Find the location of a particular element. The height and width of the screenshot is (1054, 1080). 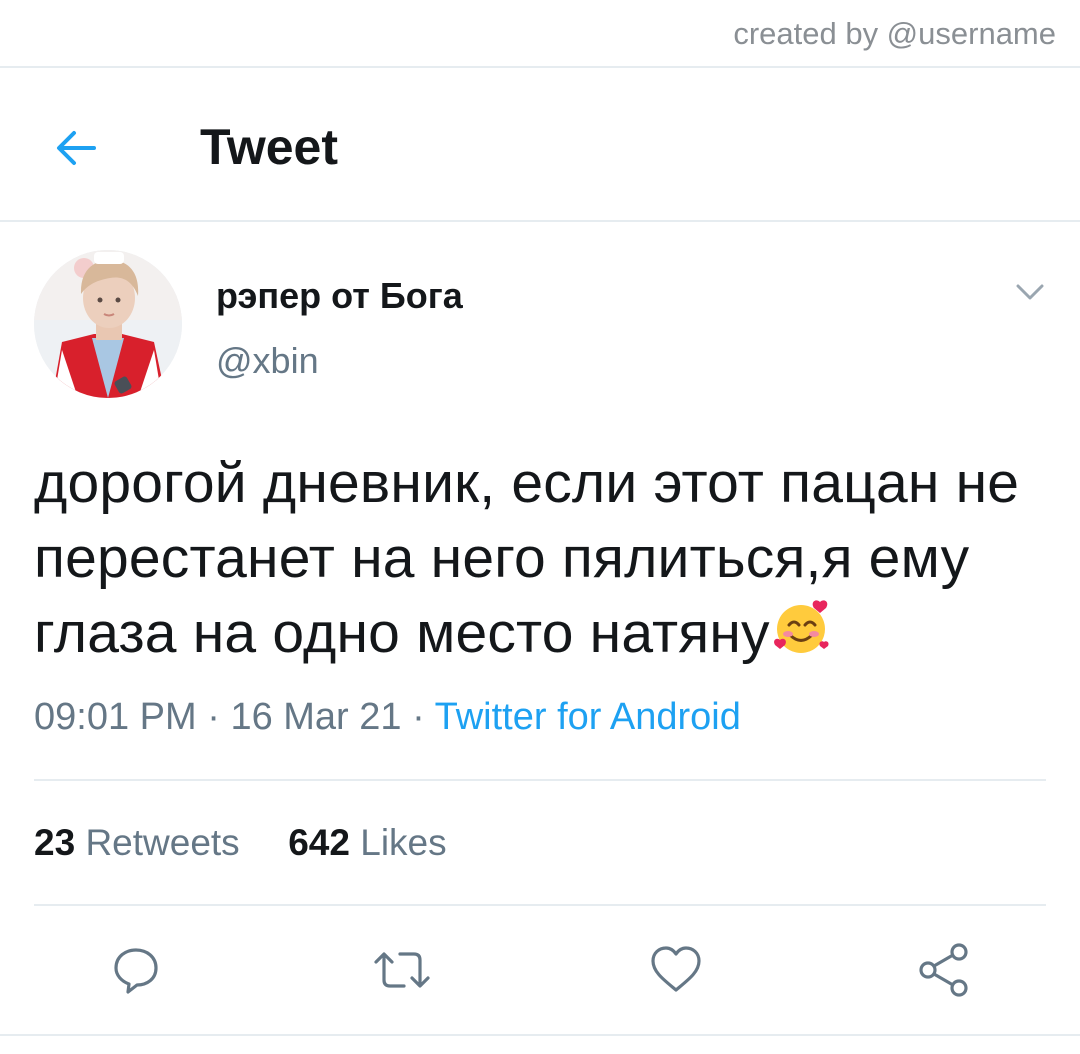

likes-label: Likes is located at coordinates (403, 842).